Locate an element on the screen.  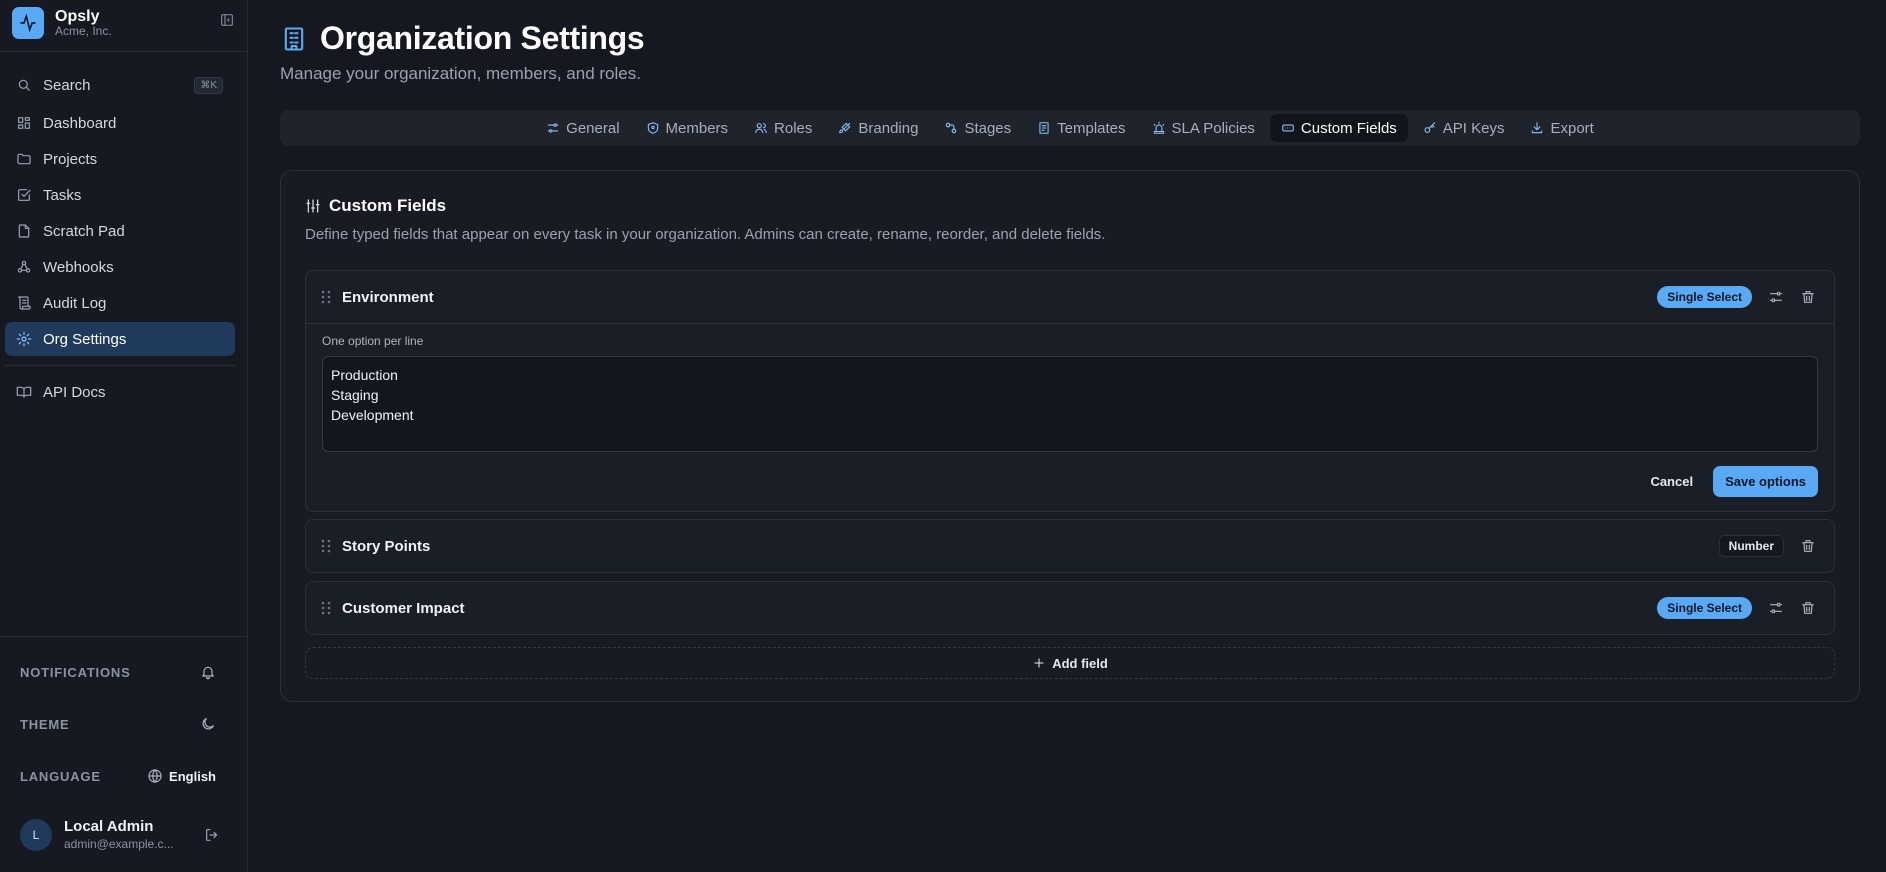
tab-label: API Keys is located at coordinates (1473, 128).